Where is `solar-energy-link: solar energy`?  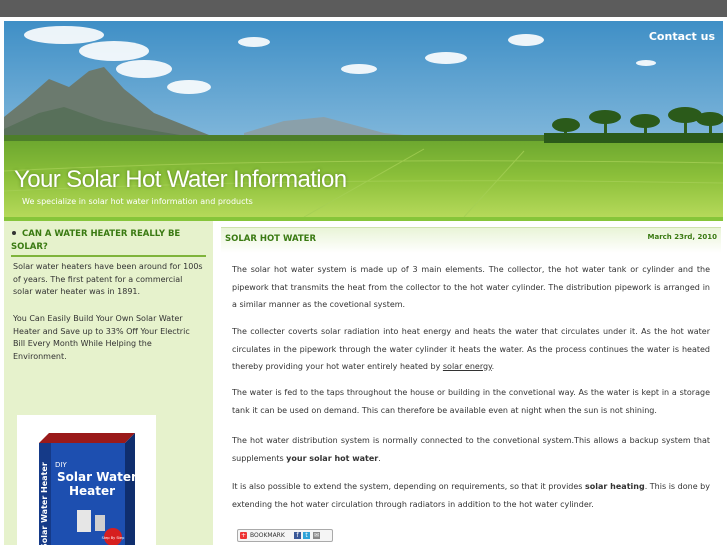
solar-energy-link: solar energy is located at coordinates (467, 366).